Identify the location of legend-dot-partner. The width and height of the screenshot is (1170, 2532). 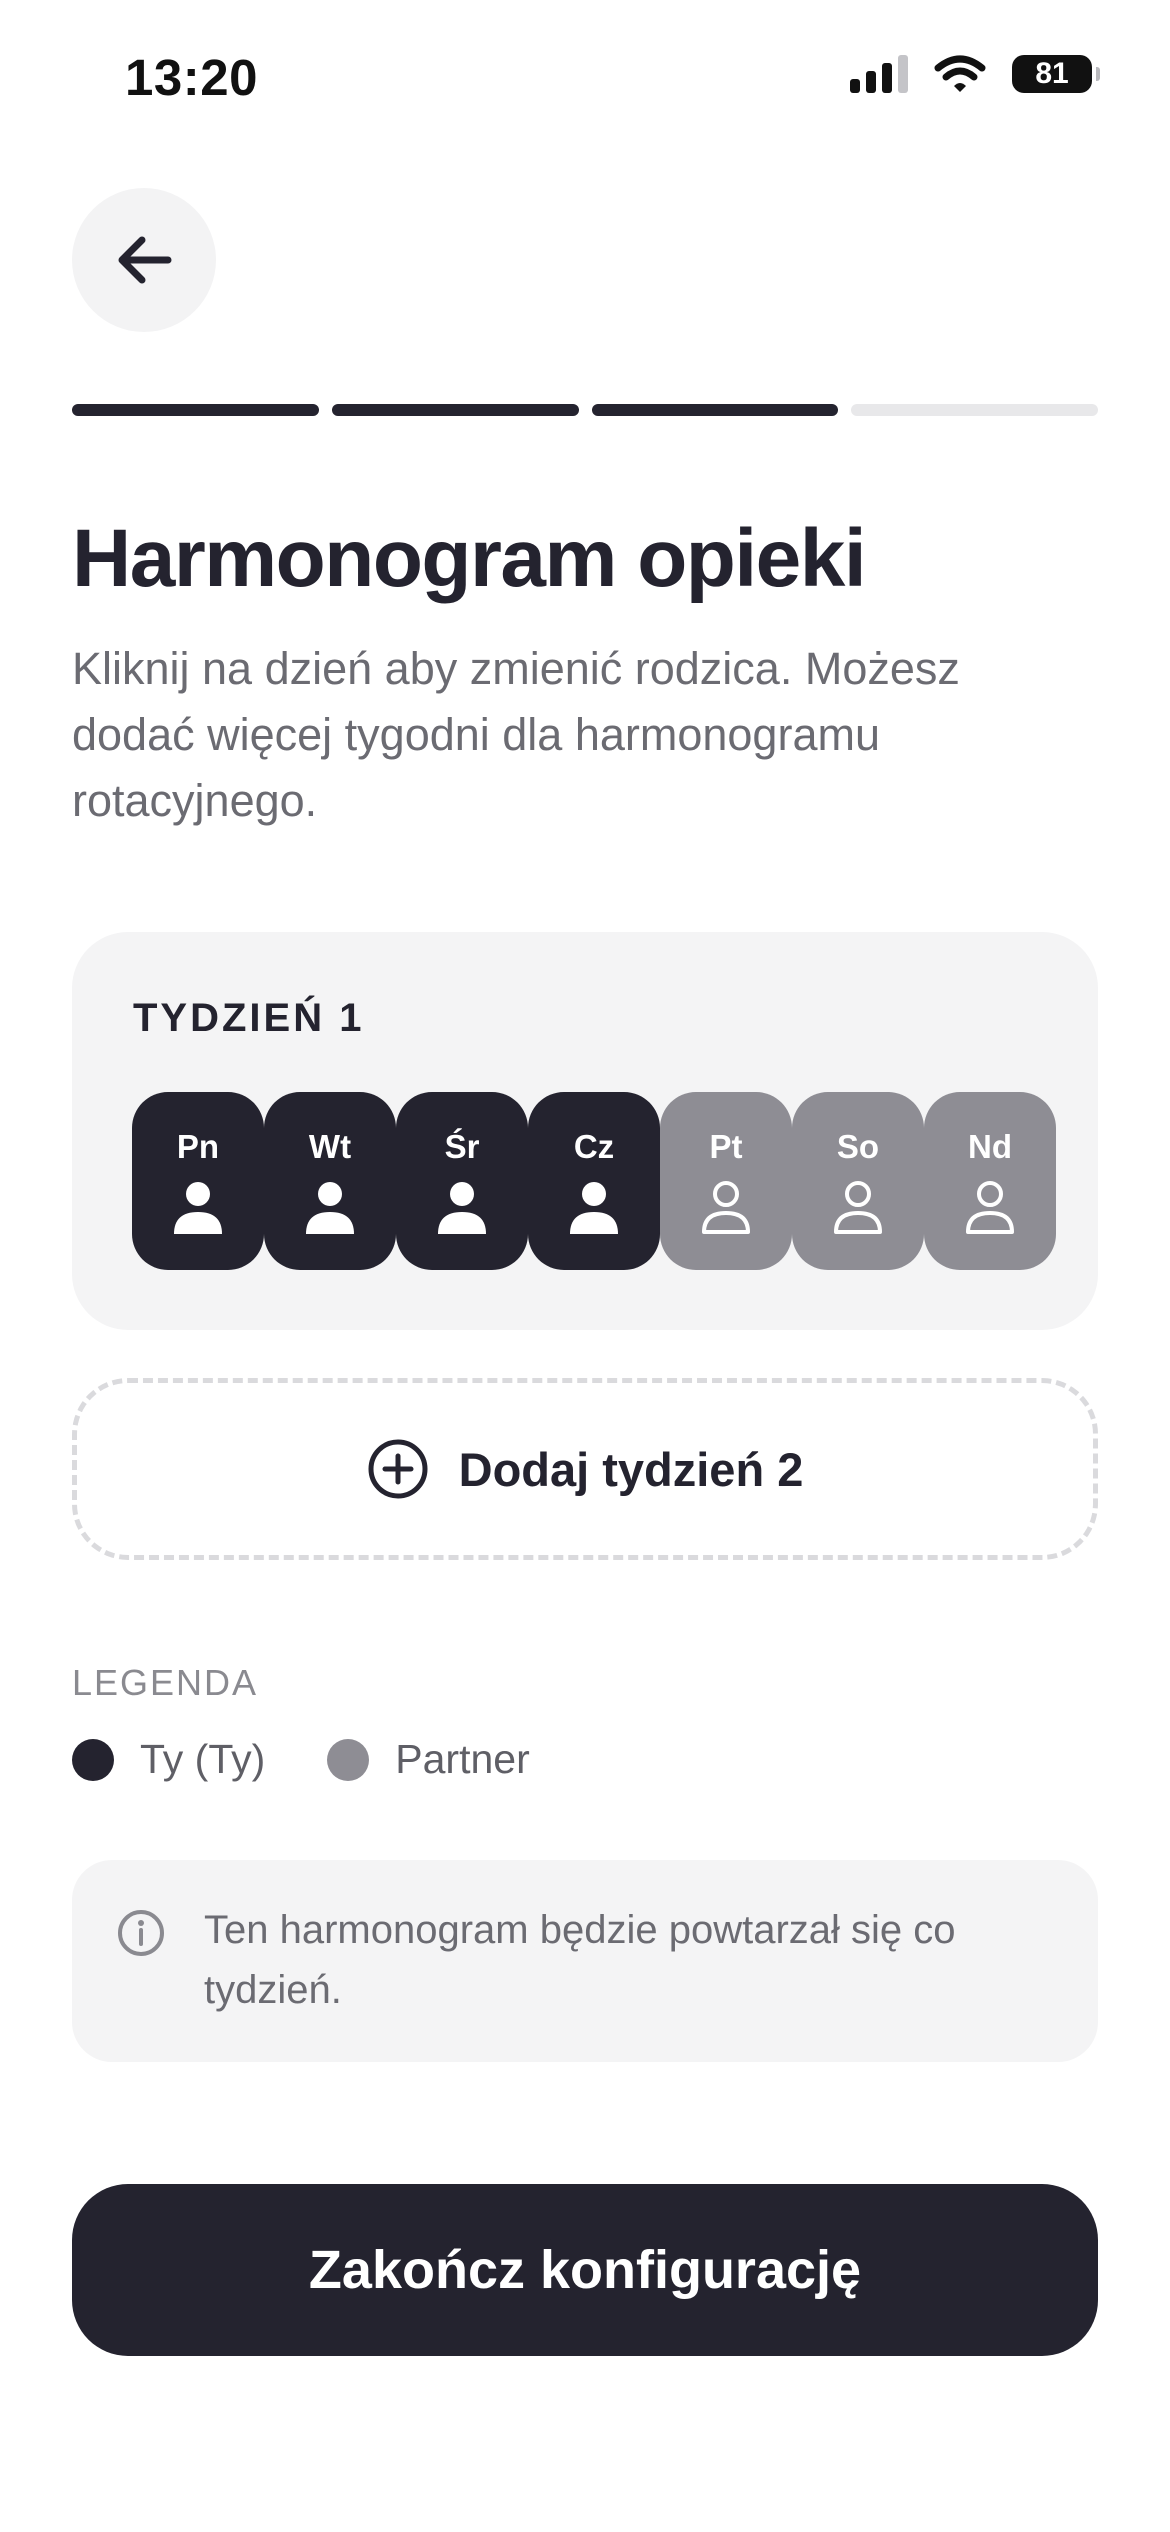
(348, 1759).